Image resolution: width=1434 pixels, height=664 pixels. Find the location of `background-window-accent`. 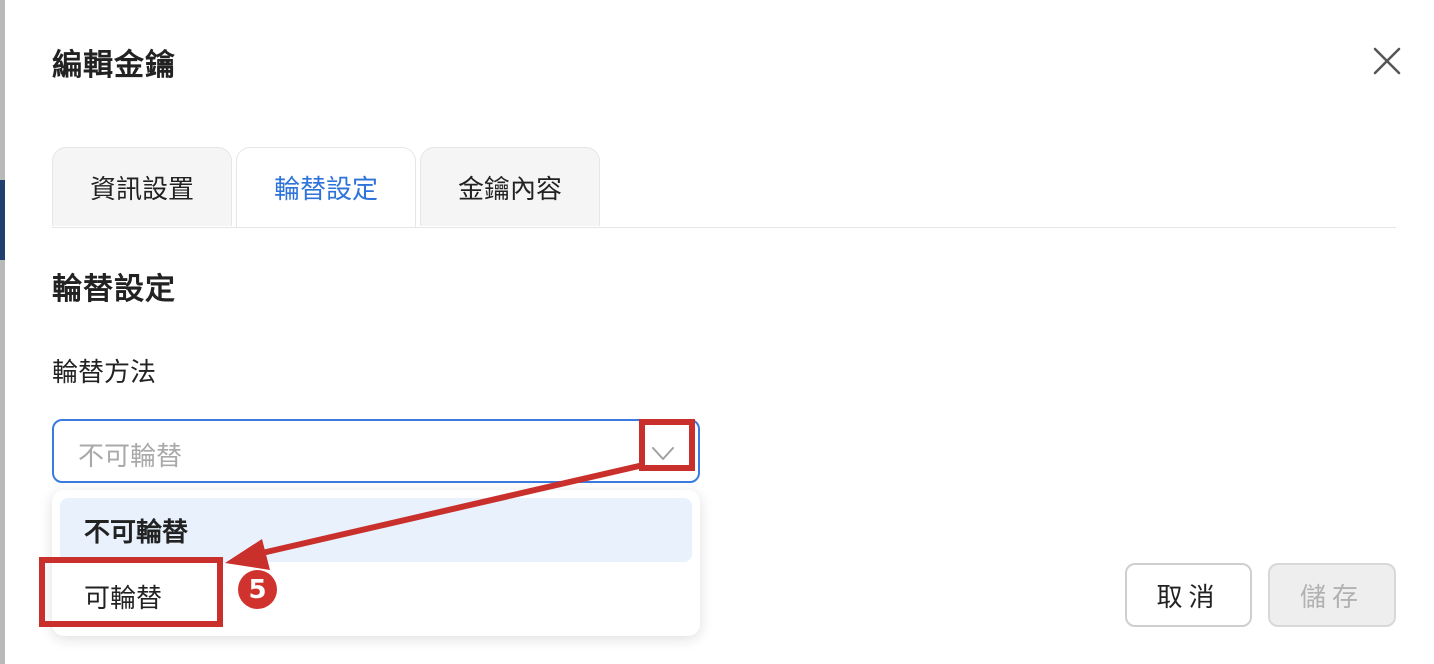

background-window-accent is located at coordinates (2, 220).